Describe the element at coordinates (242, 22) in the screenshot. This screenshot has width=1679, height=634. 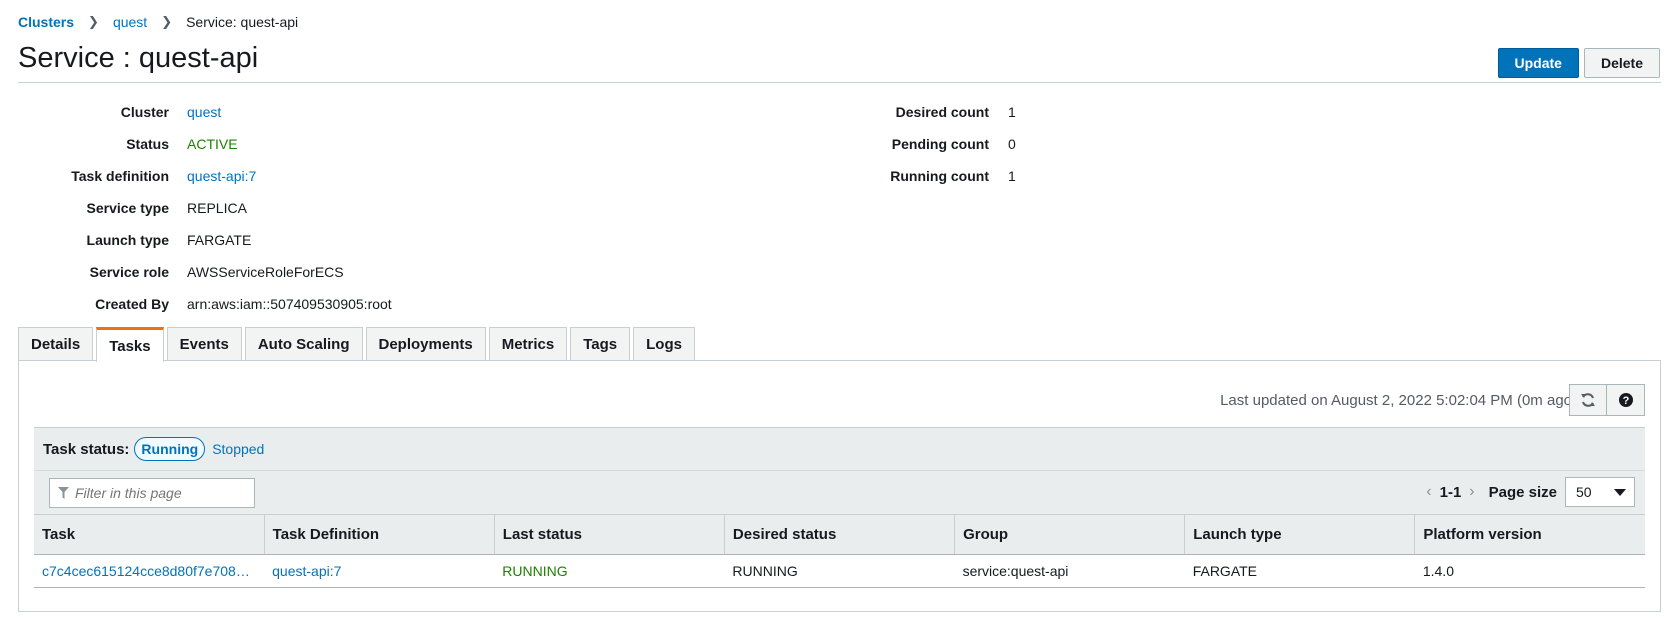
I see `breadcrumb-current: Service: quest-api` at that location.